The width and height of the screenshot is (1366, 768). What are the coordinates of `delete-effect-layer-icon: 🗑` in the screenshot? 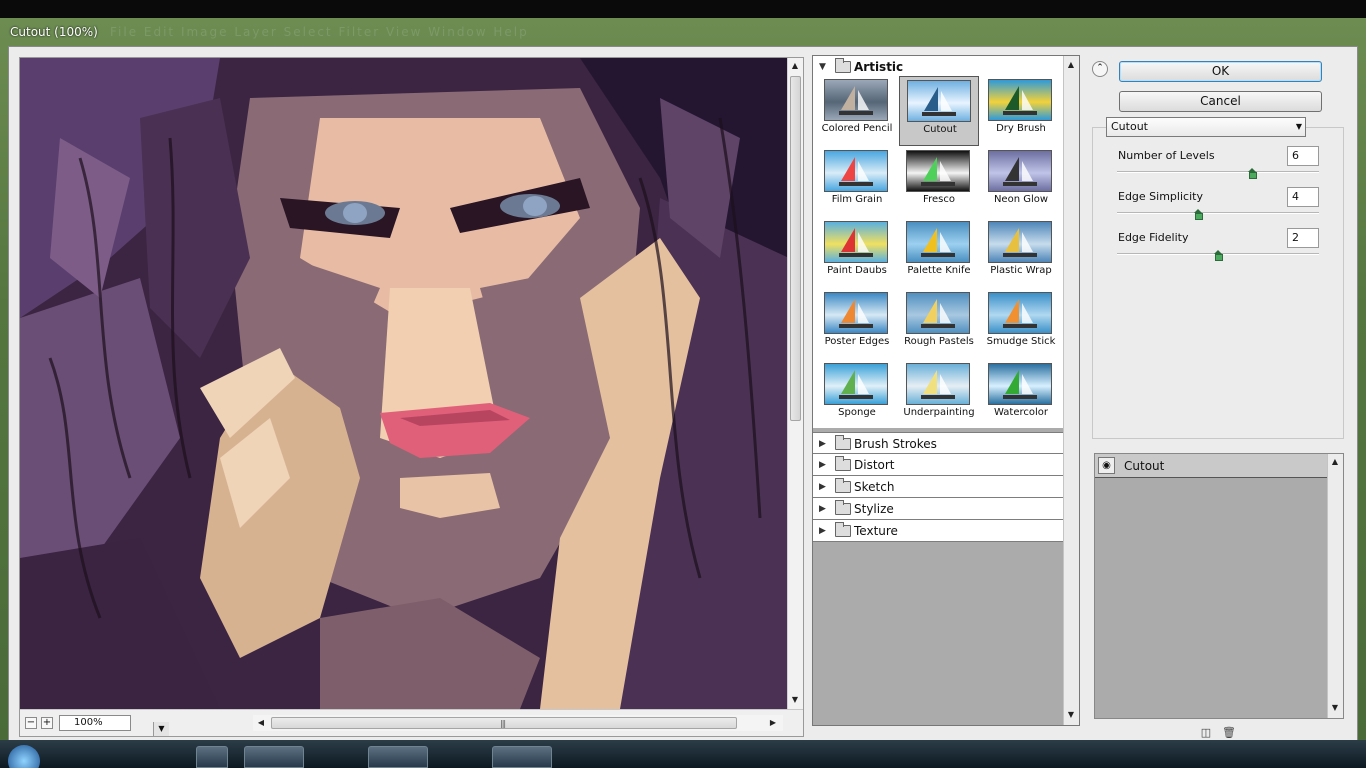 It's located at (1229, 733).